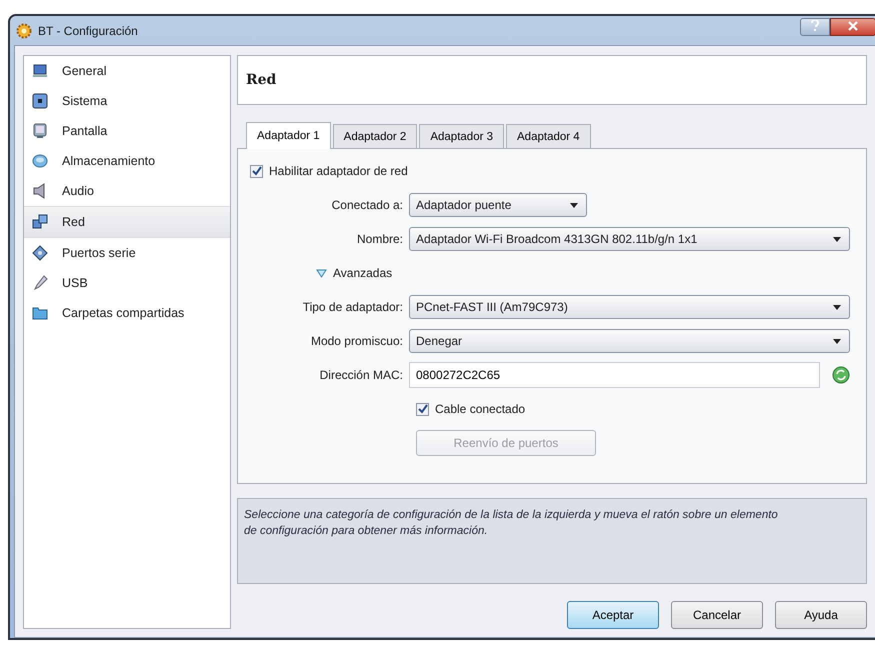  I want to click on field-label: Modo promiscuo:, so click(357, 341).